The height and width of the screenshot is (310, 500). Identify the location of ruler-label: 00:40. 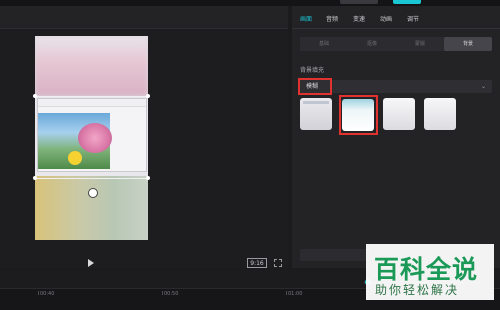
(47, 294).